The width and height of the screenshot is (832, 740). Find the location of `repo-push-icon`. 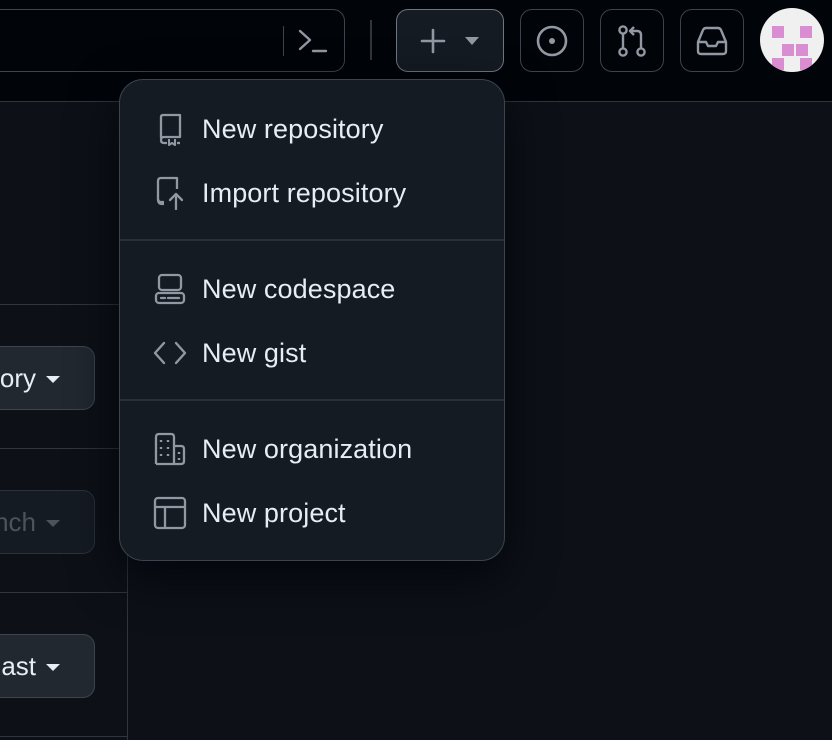

repo-push-icon is located at coordinates (170, 193).